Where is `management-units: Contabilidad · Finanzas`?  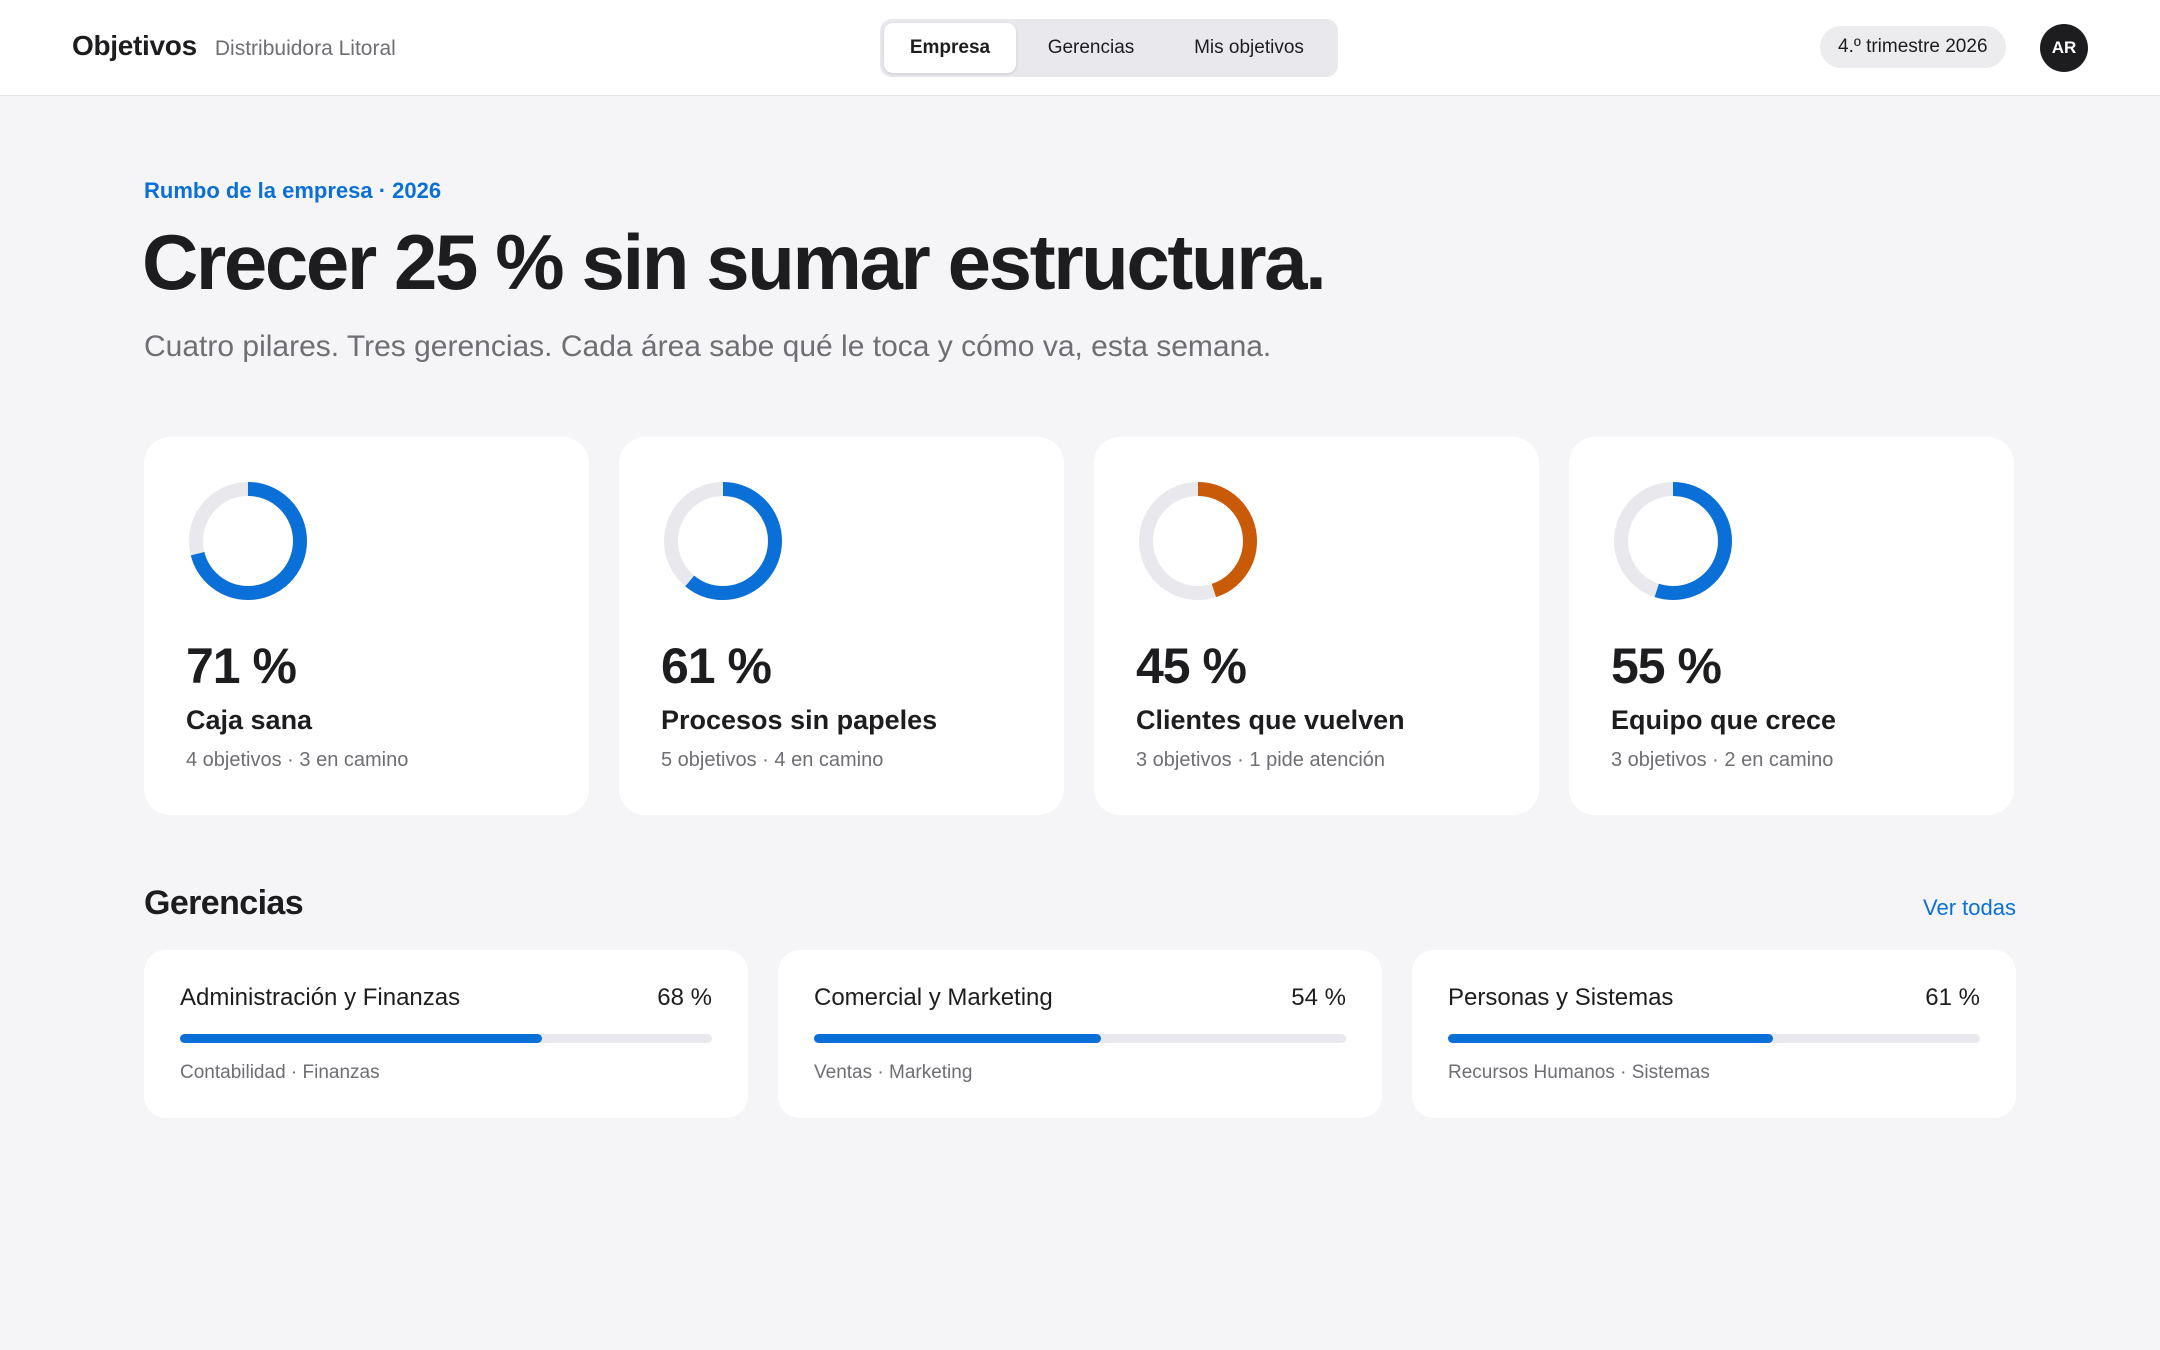
management-units: Contabilidad · Finanzas is located at coordinates (280, 1072).